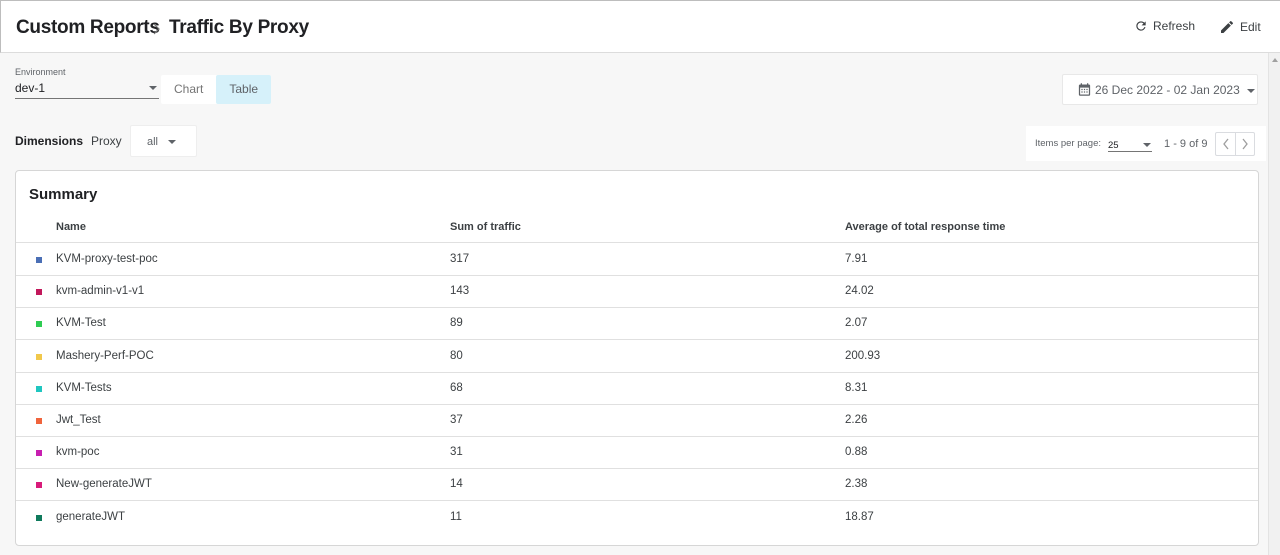  What do you see at coordinates (106, 141) in the screenshot?
I see `proxy-label: Proxy` at bounding box center [106, 141].